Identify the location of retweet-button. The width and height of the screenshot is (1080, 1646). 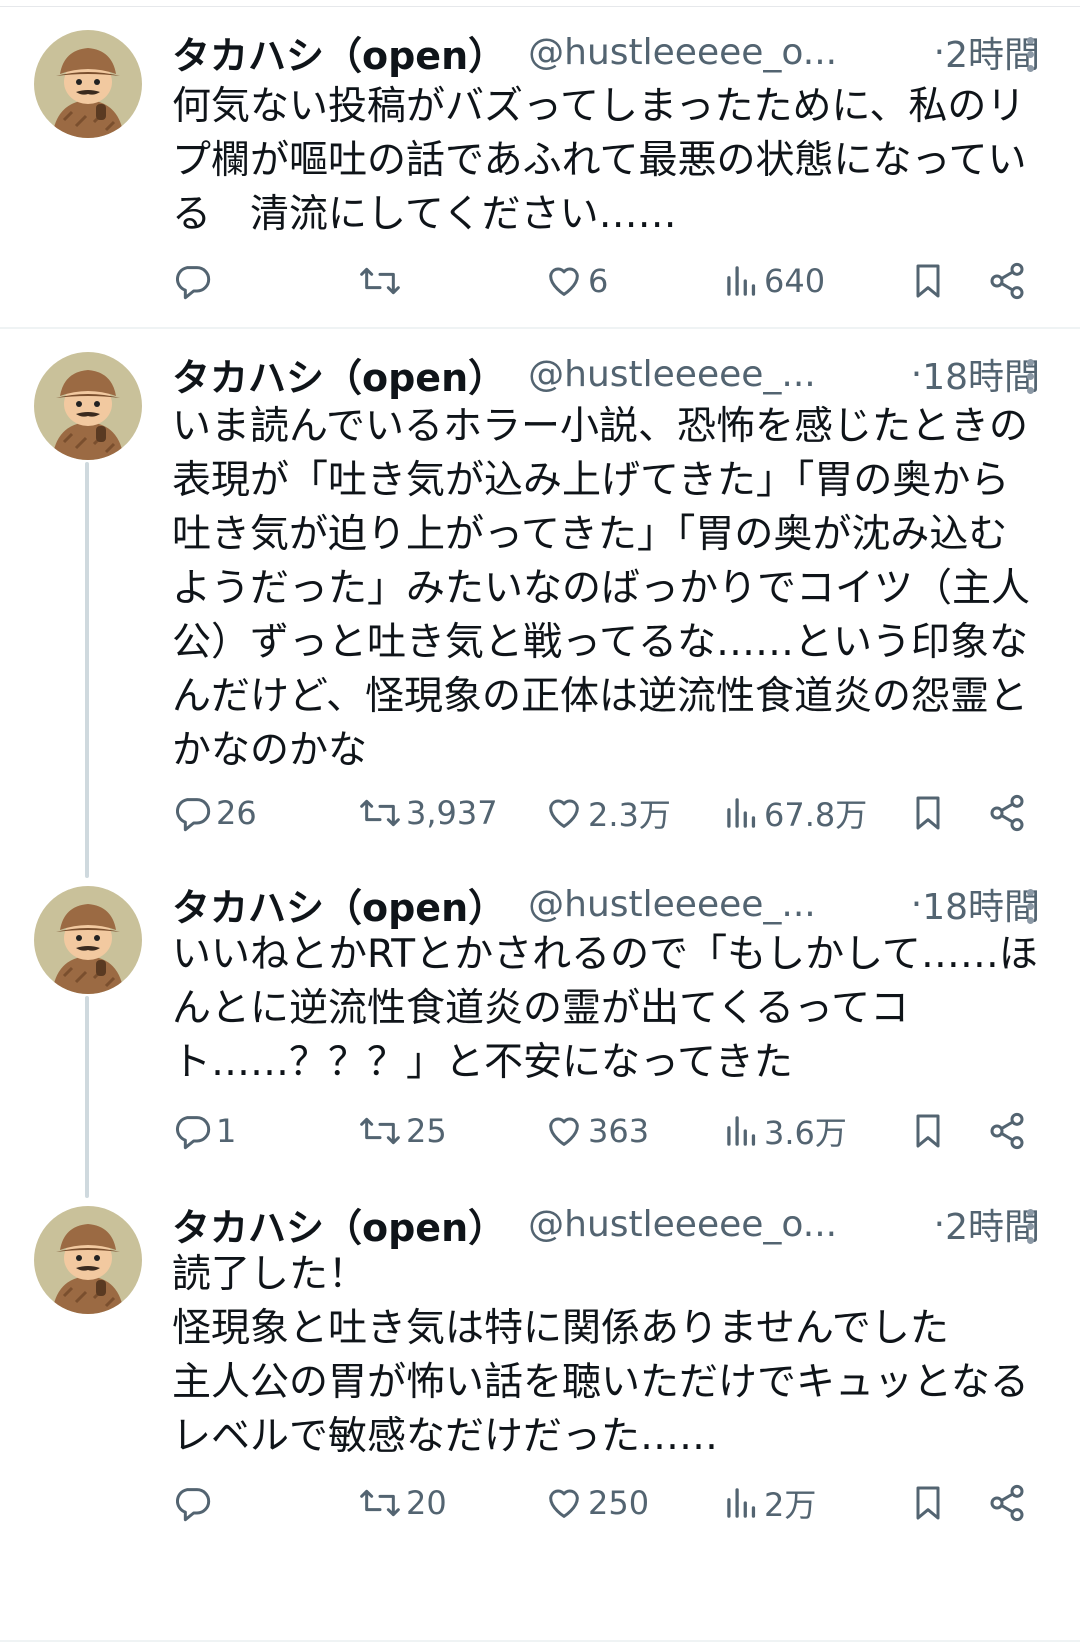
(382, 281).